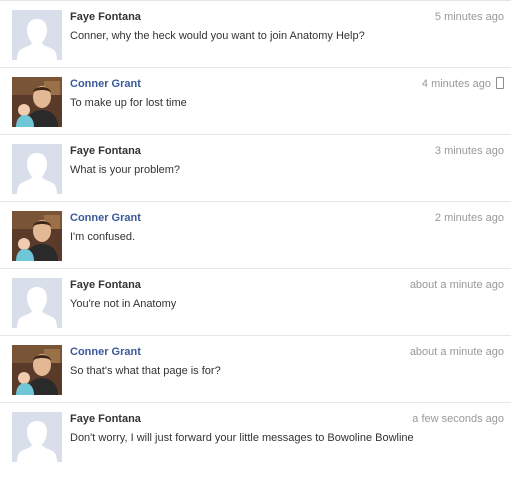 The height and width of the screenshot is (504, 519). What do you see at coordinates (128, 103) in the screenshot?
I see `message-text: To make up for lost time` at bounding box center [128, 103].